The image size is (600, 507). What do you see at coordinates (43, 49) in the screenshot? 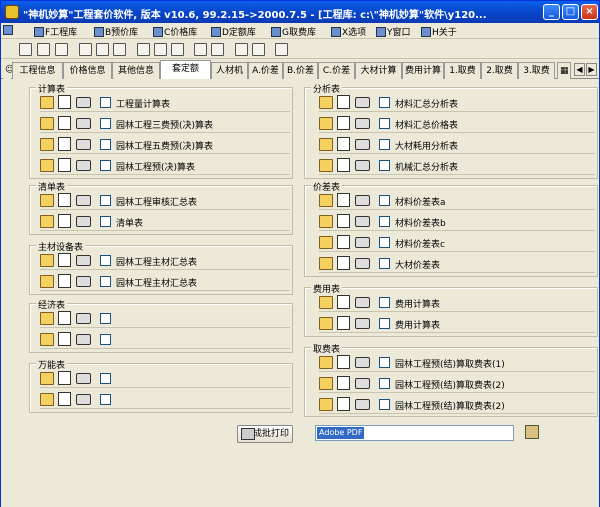
I see `open-folder-icon` at bounding box center [43, 49].